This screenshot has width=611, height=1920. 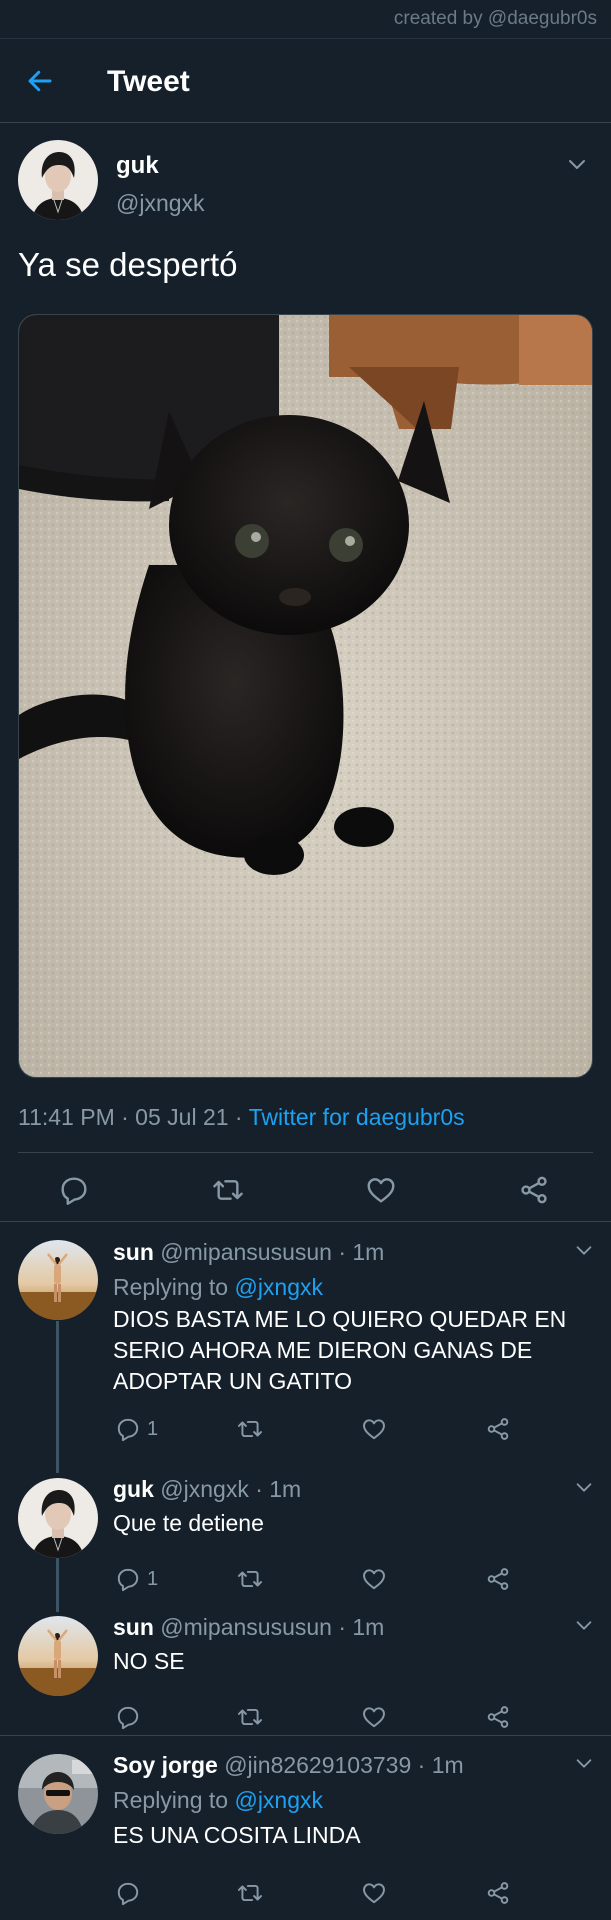 I want to click on author-handle: @jxngxk, so click(x=160, y=203).